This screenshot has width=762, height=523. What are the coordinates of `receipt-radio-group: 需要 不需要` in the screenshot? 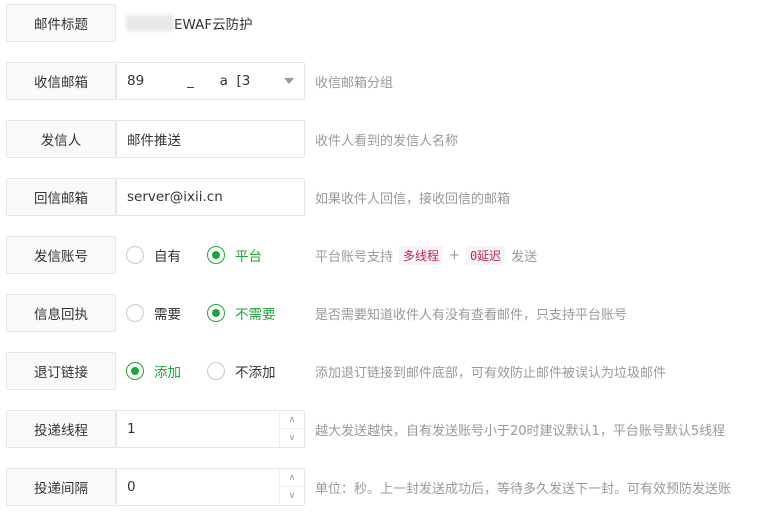 It's located at (214, 313).